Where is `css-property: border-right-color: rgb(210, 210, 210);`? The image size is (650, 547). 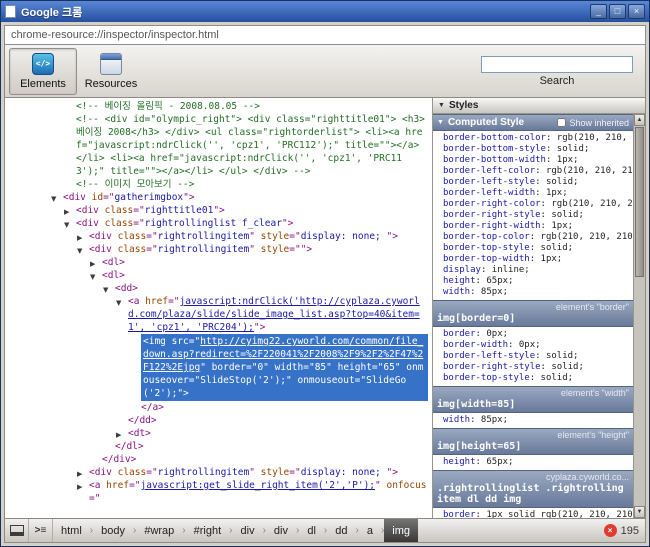
css-property: border-right-color: rgb(210, 210, 210); is located at coordinates (533, 204).